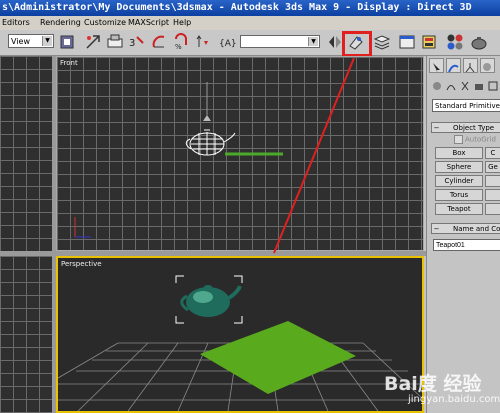 Image resolution: width=500 pixels, height=413 pixels. Describe the element at coordinates (492, 181) in the screenshot. I see `tube-button` at that location.